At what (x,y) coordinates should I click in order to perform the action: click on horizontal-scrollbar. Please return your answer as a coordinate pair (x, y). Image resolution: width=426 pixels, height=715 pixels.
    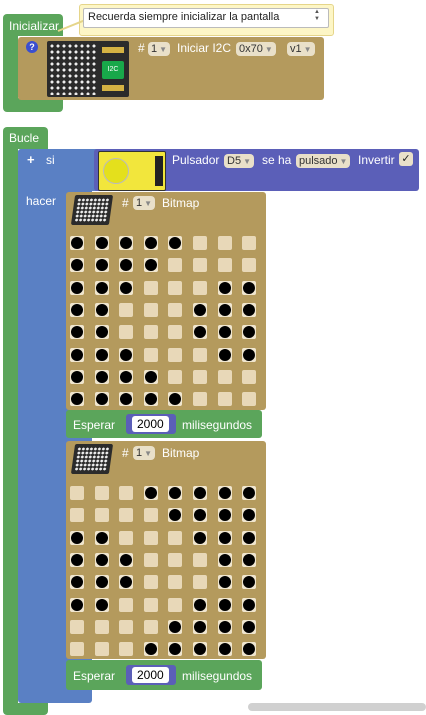
    Looking at the image, I should click on (337, 707).